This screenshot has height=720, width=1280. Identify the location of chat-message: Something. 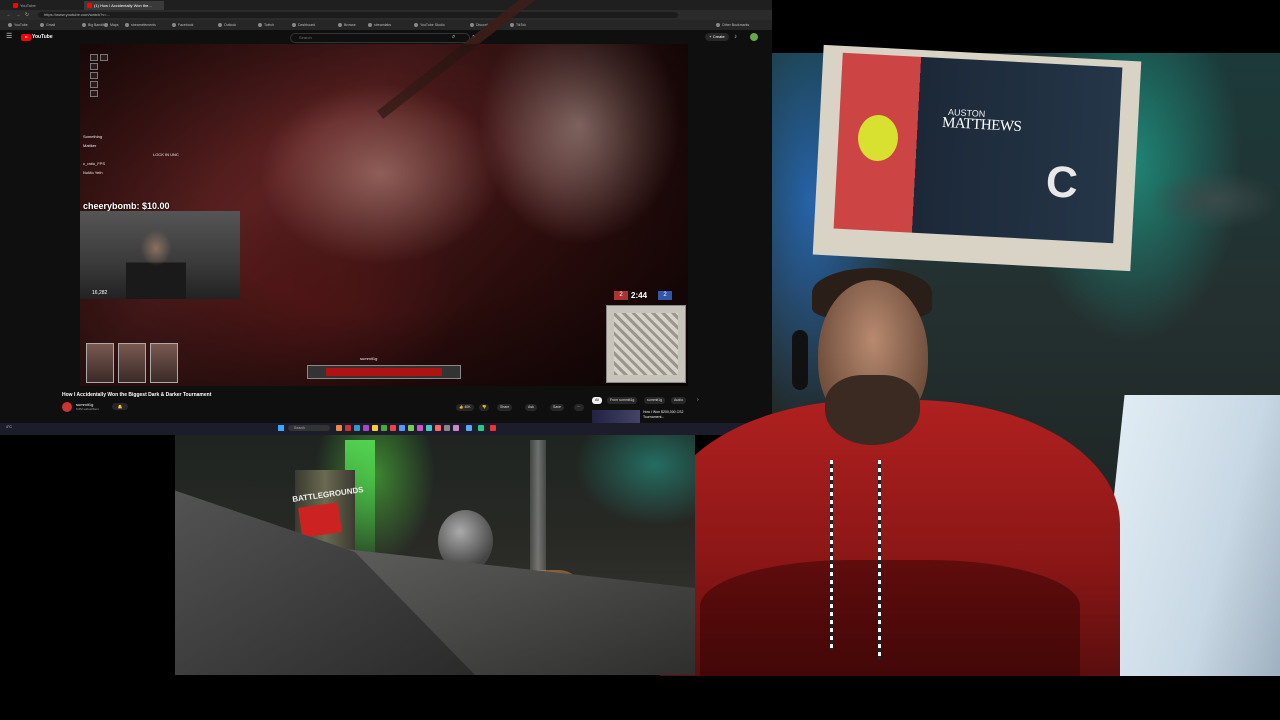
(93, 136).